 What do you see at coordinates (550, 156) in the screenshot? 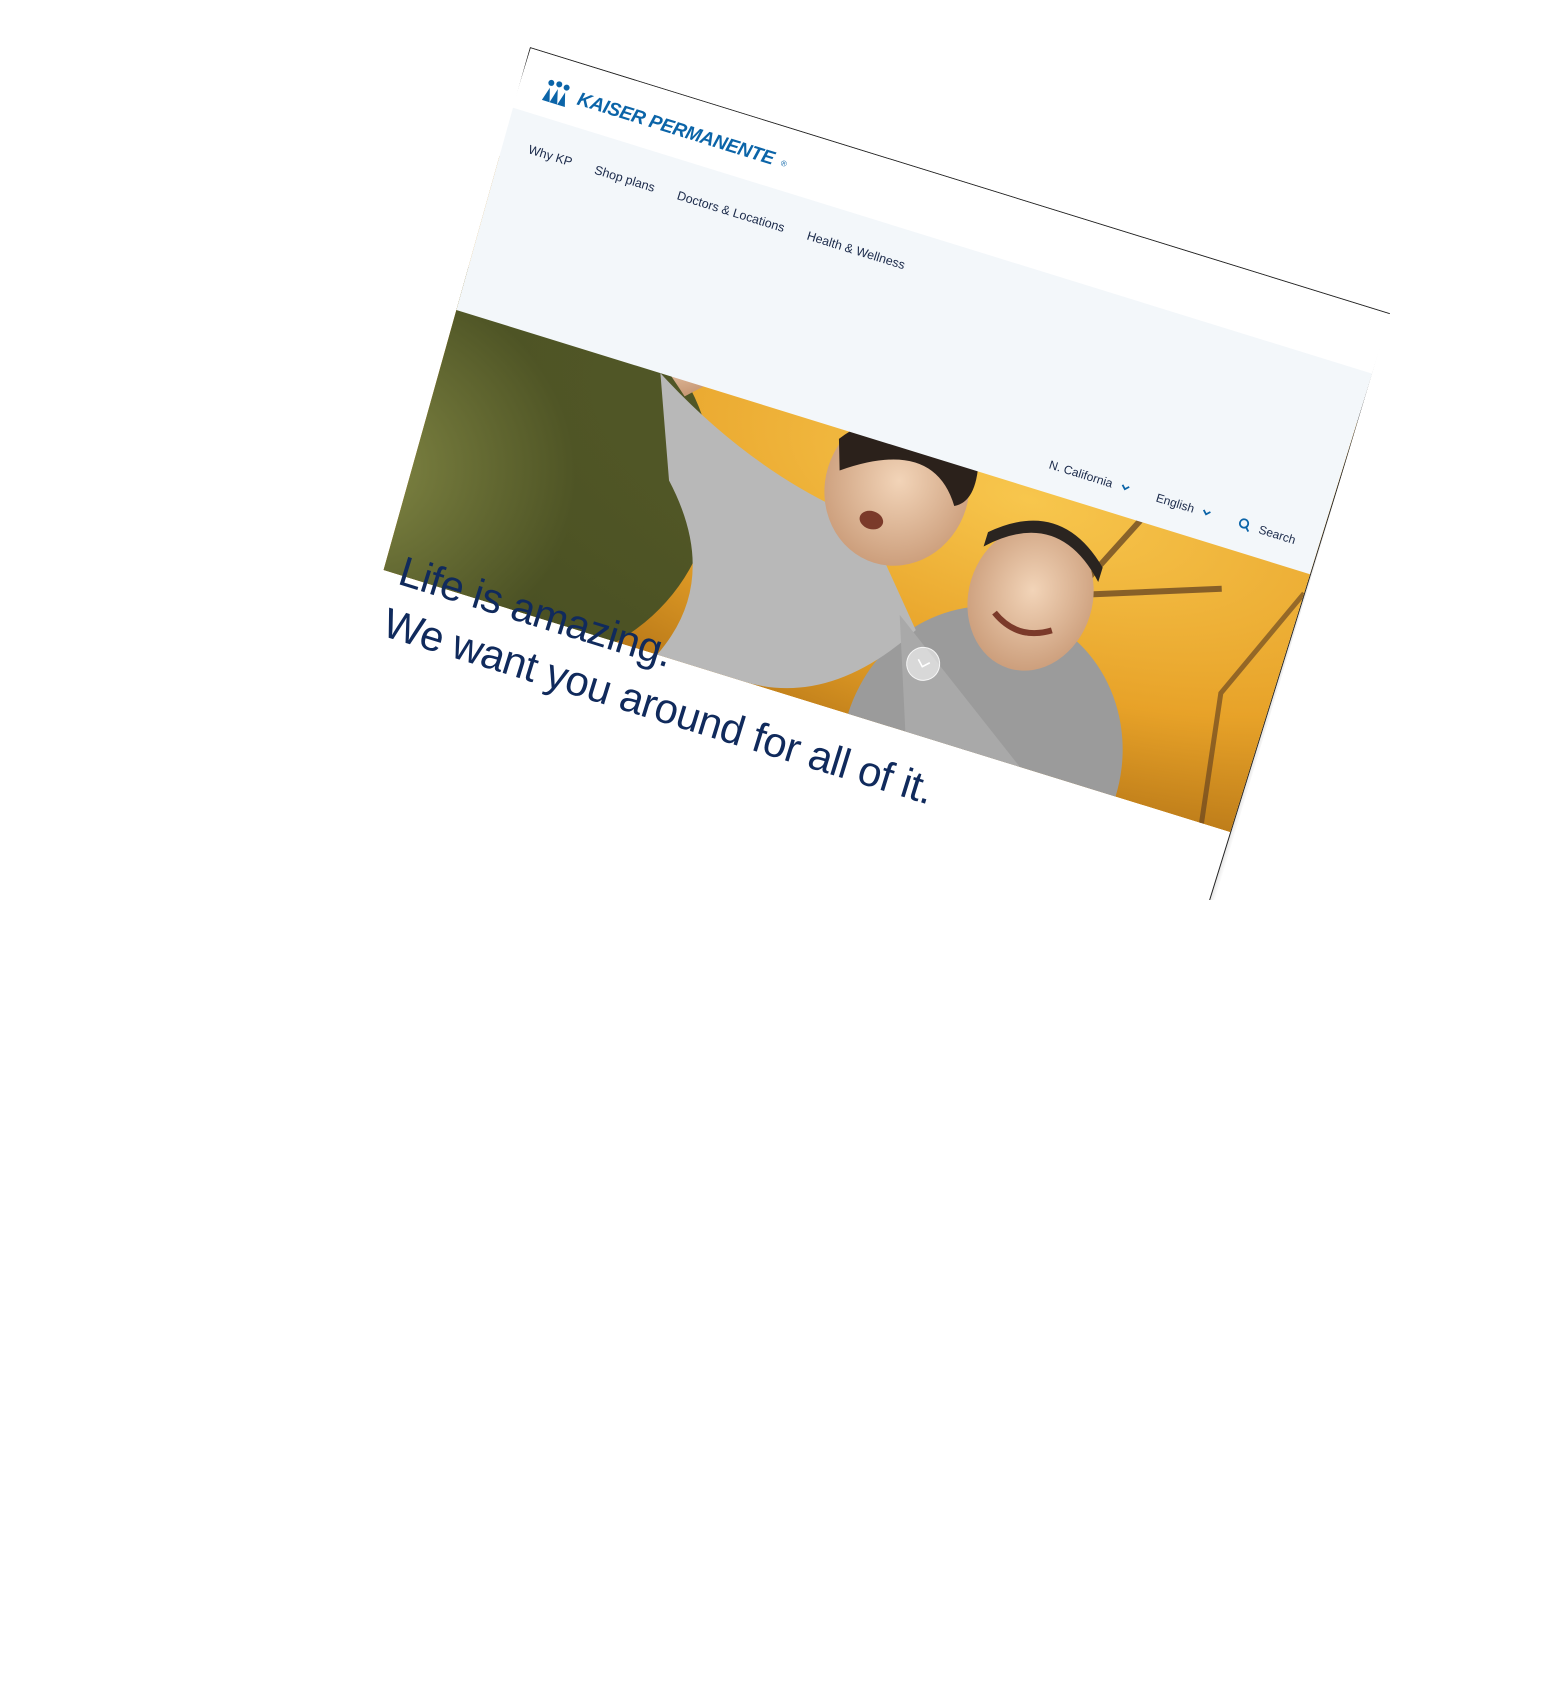
I see `nav-item-why-kp: Why KP` at bounding box center [550, 156].